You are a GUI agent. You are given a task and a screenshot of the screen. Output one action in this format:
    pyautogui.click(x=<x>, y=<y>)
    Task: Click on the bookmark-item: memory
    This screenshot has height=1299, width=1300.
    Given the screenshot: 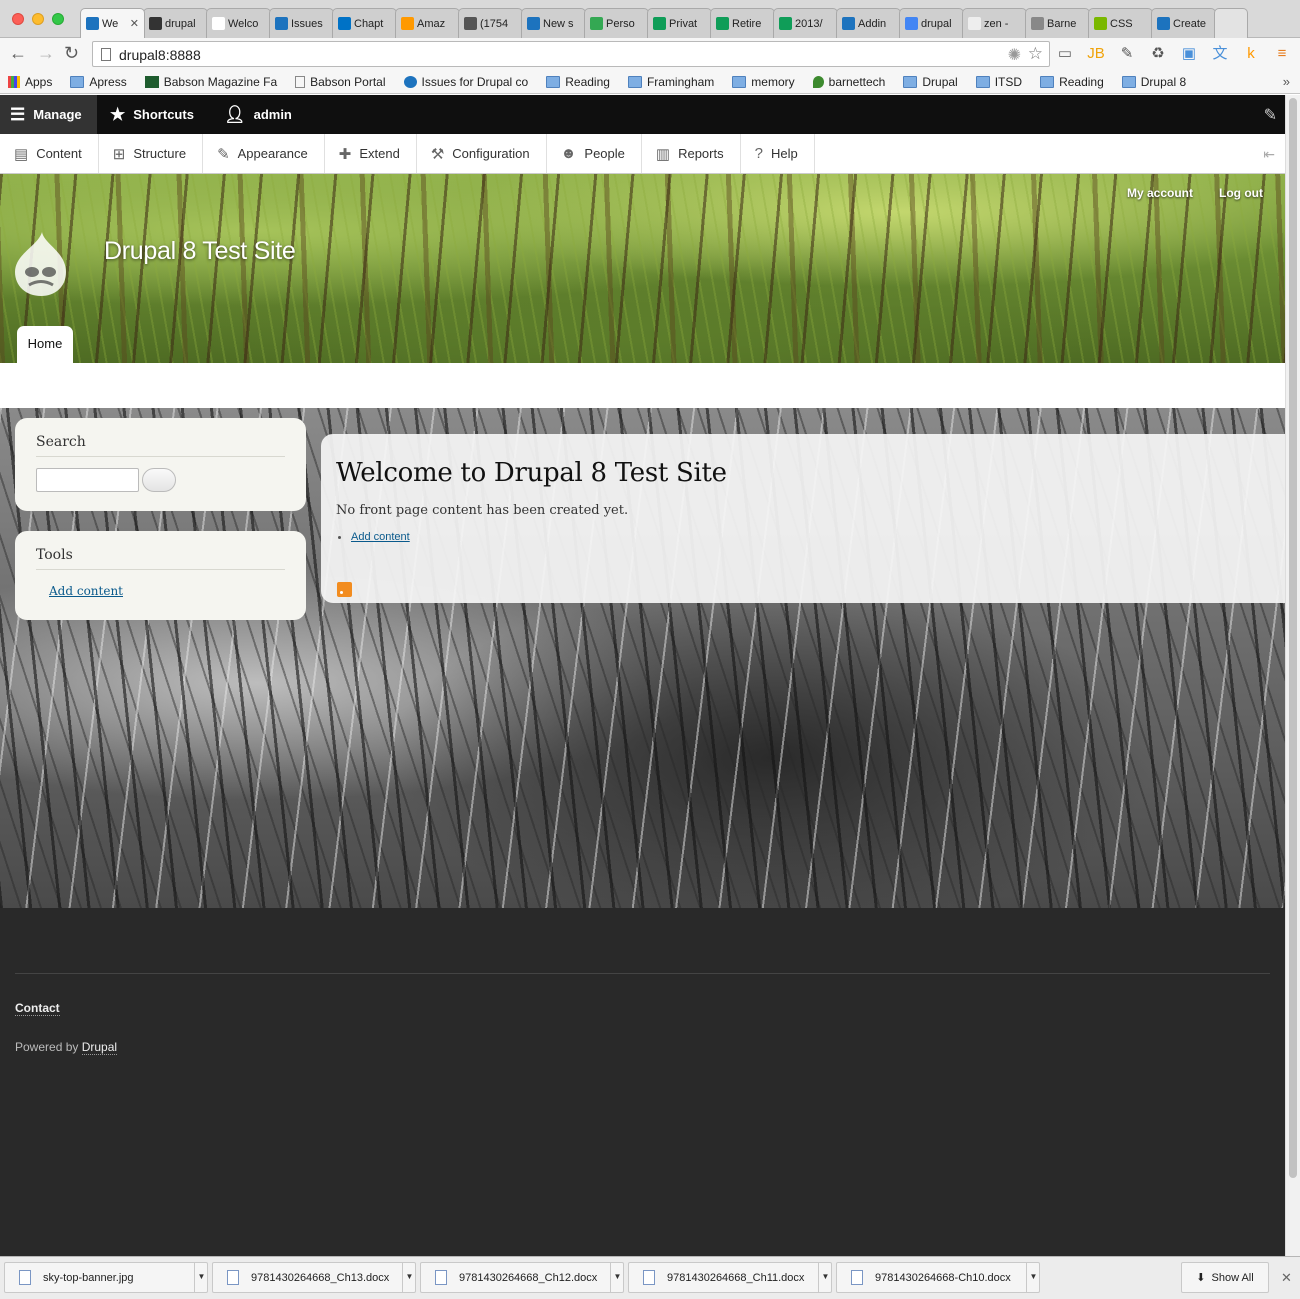 What is the action you would take?
    pyautogui.click(x=763, y=82)
    